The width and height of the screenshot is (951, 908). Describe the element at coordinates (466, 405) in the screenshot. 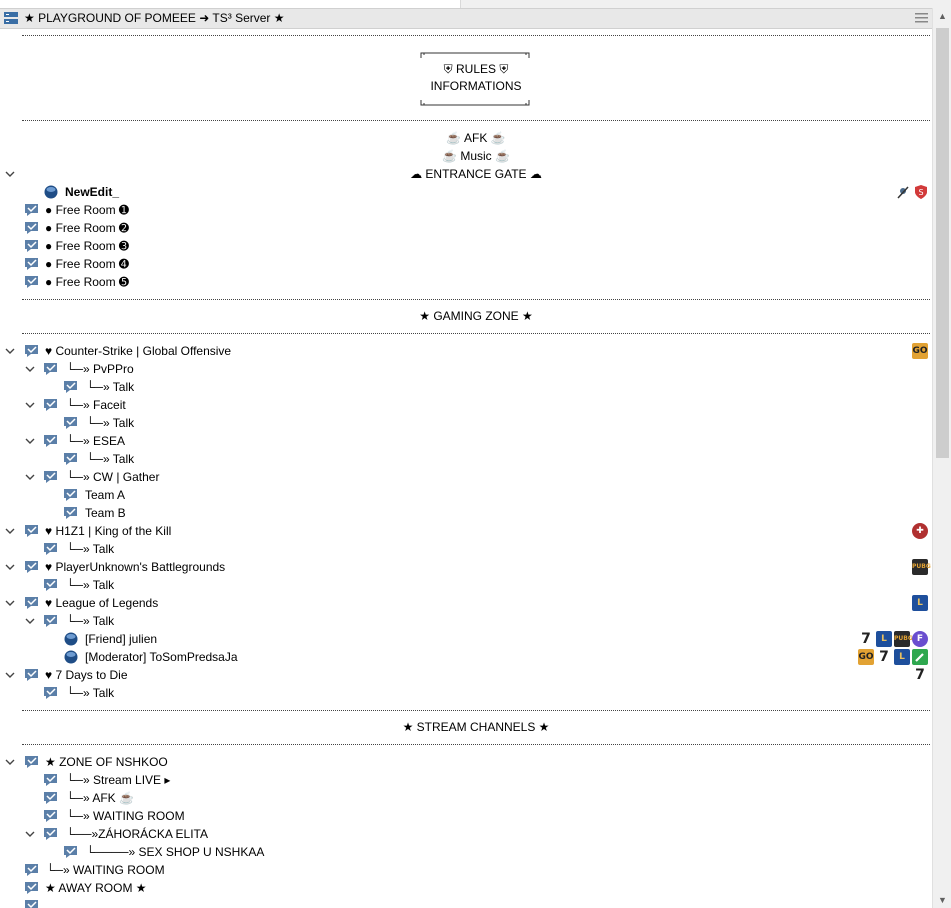

I see `faceit-channel: └─» Faceit` at that location.